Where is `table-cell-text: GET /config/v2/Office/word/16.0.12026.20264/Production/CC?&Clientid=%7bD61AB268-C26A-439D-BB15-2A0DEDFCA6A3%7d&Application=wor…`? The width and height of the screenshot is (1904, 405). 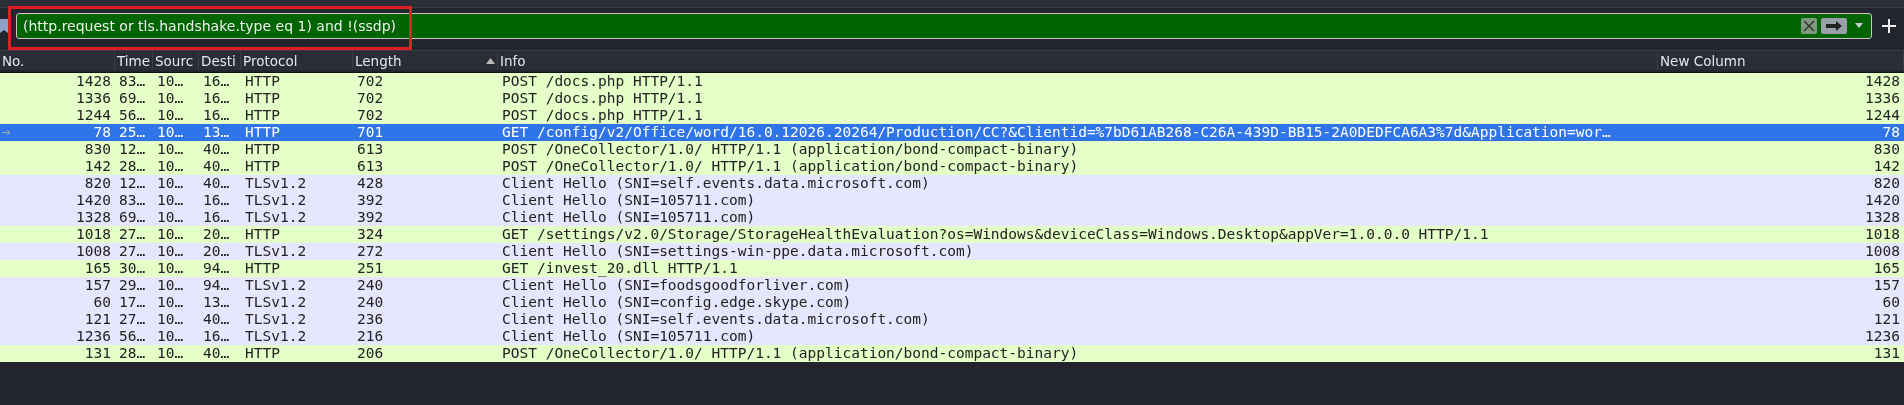 table-cell-text: GET /config/v2/Office/word/16.0.12026.20264/Production/CC?&Clientid=%7bD61AB268-C26A-439D-BB15-2A0DEDFCA6A3%7d&Application=wor… is located at coordinates (1056, 132).